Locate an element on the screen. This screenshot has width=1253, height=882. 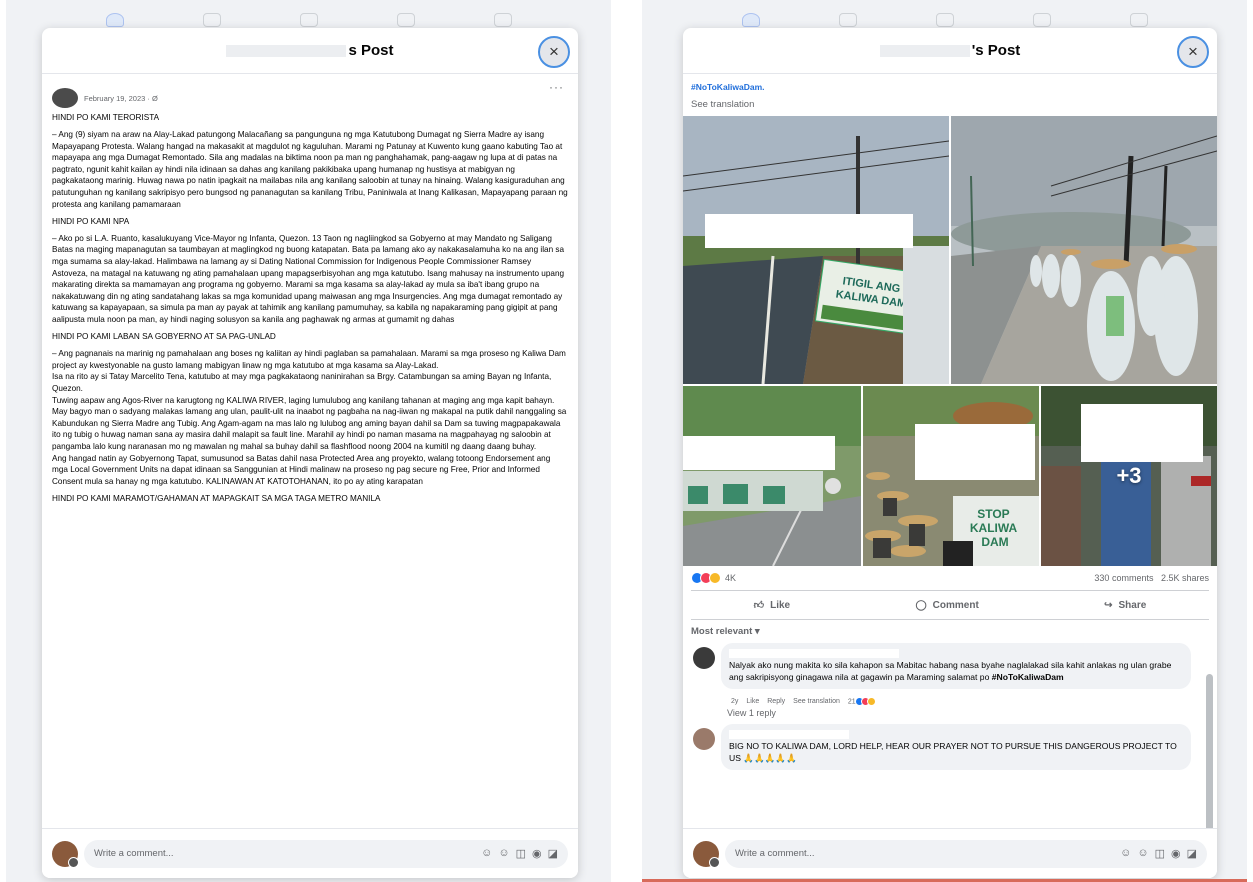
close-icon: × is located at coordinates (1193, 51).